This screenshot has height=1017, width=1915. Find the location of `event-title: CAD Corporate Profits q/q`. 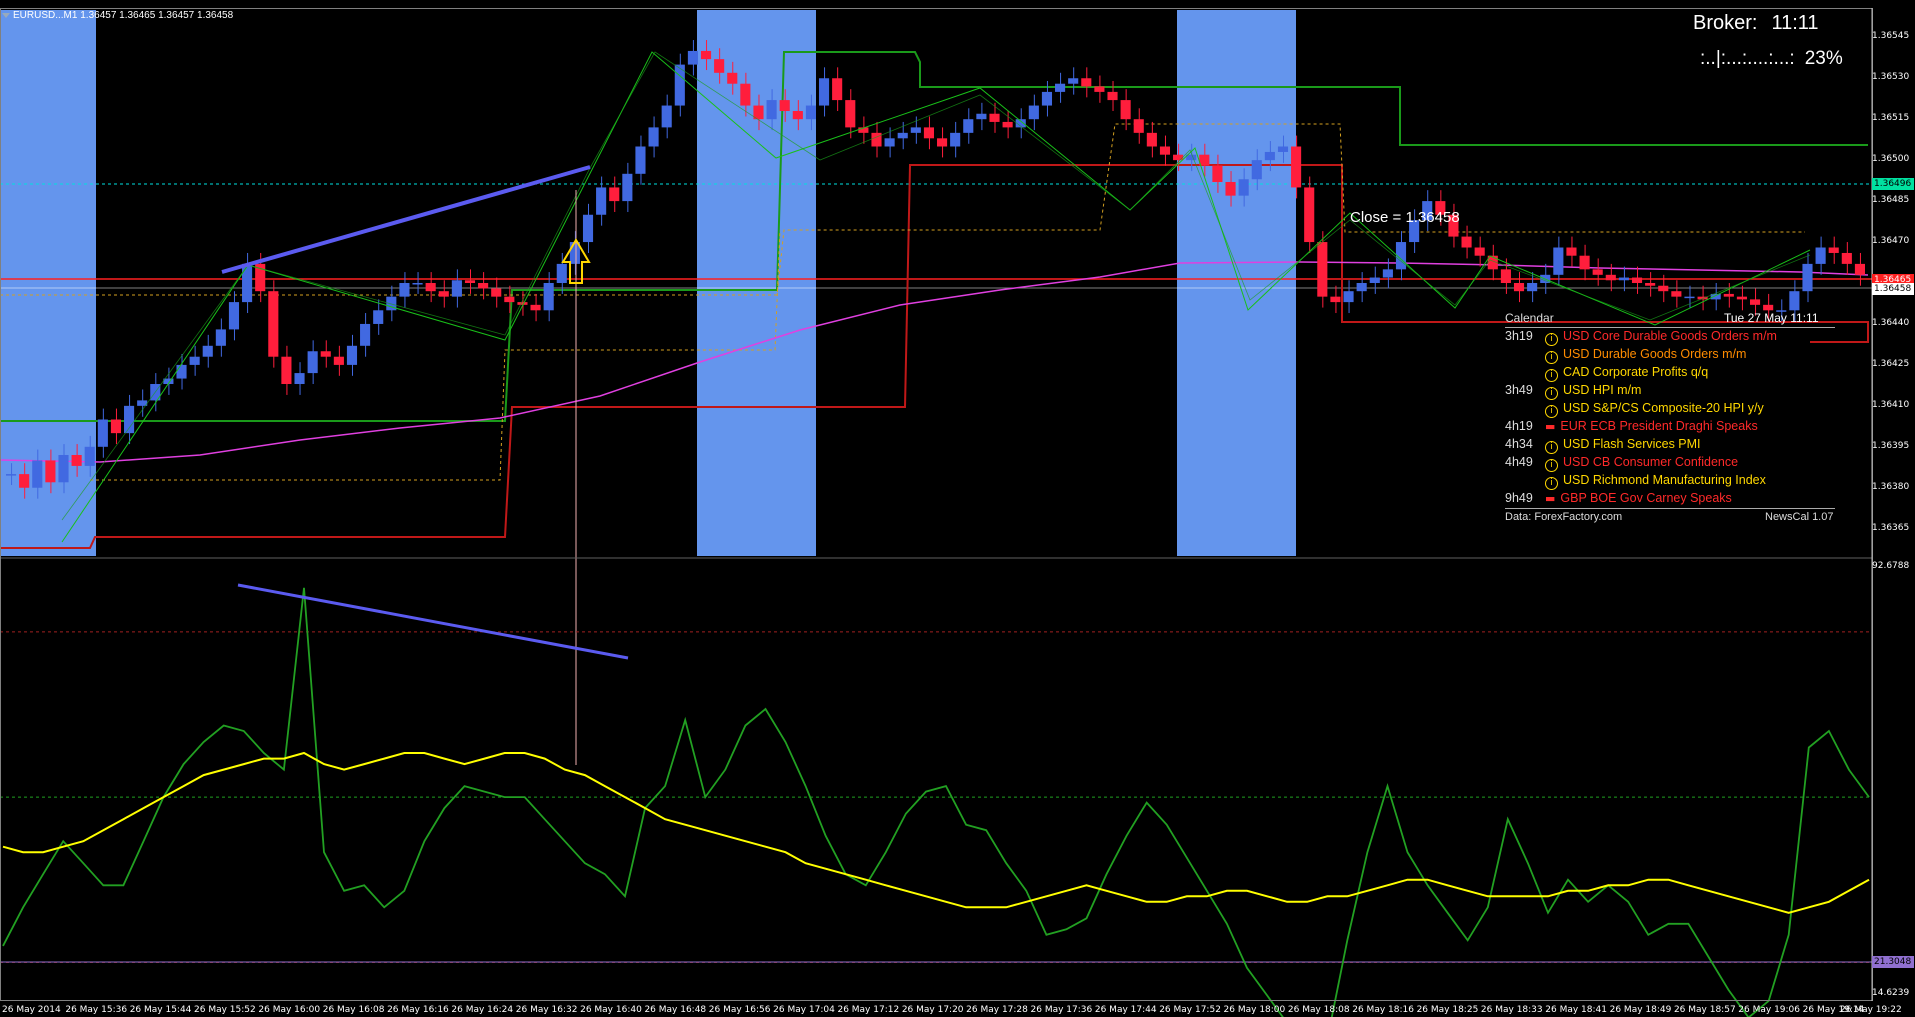

event-title: CAD Corporate Profits q/q is located at coordinates (1636, 372).